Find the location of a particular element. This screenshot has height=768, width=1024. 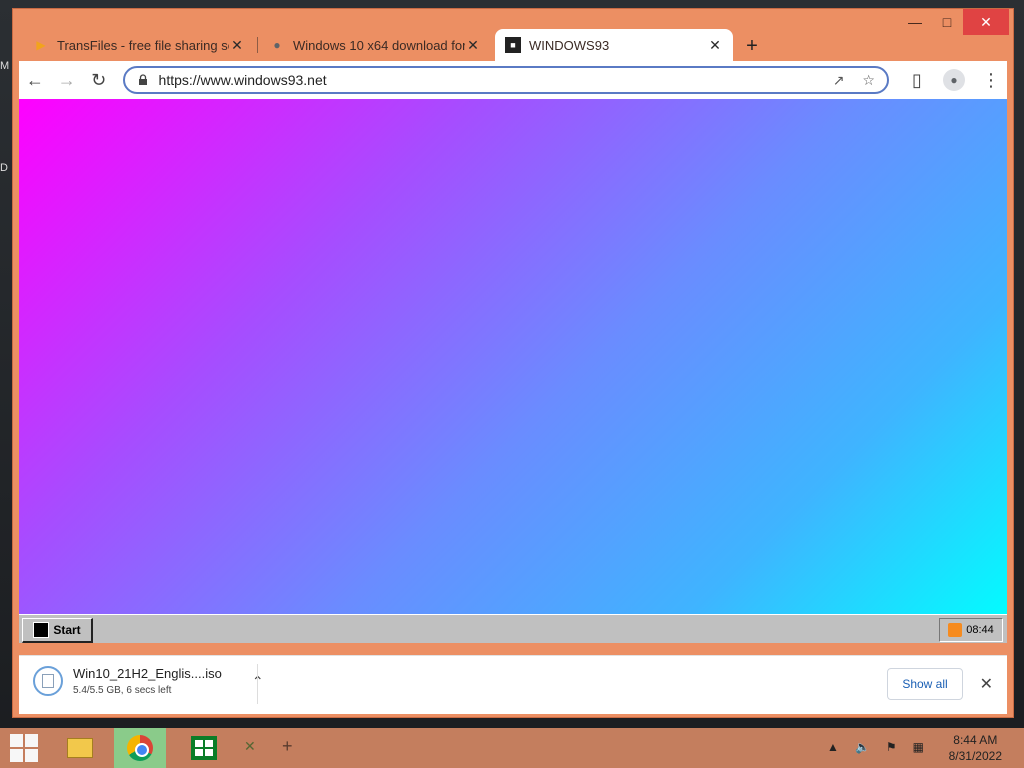

windows93-icon: ■ is located at coordinates (513, 45).